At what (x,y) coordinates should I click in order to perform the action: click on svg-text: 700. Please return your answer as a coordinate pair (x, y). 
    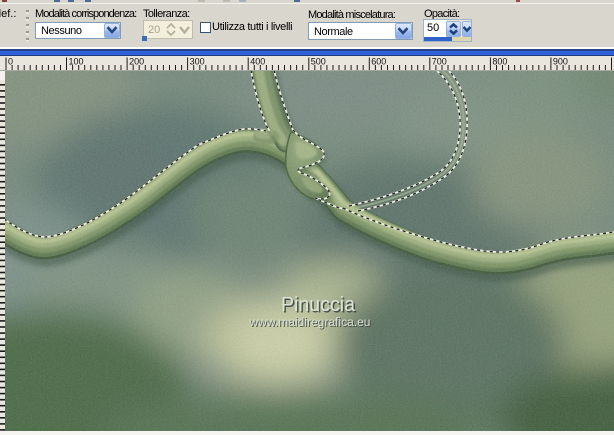
    Looking at the image, I should click on (439, 62).